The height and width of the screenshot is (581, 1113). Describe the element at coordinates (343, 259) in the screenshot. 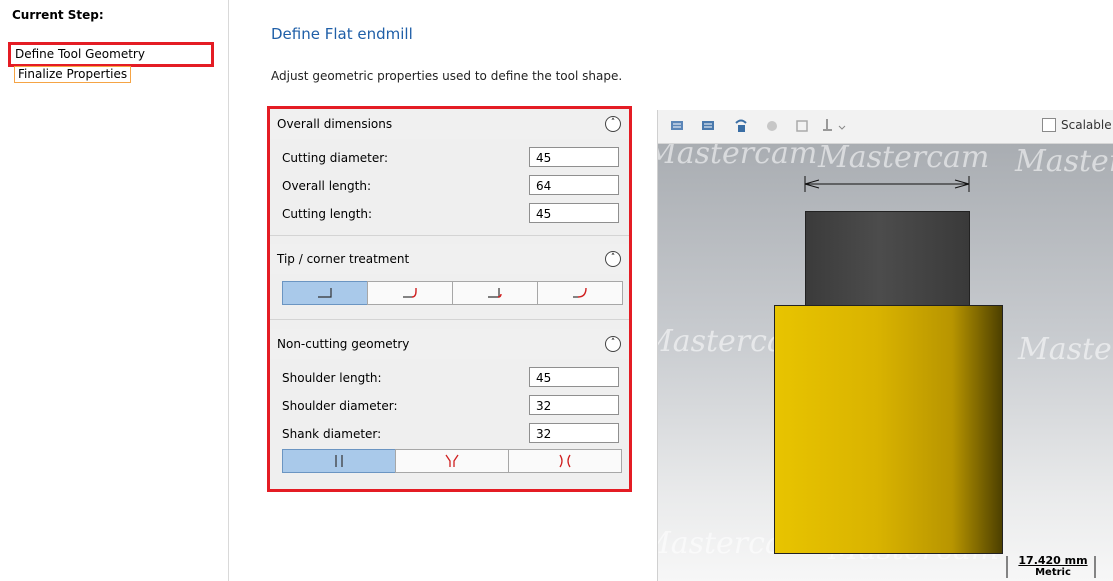

I see `section-label: Tip / corner treatment` at that location.